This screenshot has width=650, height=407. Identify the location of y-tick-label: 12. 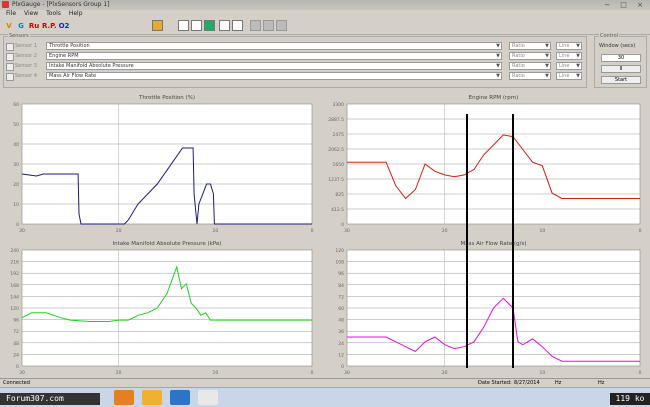
(341, 355).